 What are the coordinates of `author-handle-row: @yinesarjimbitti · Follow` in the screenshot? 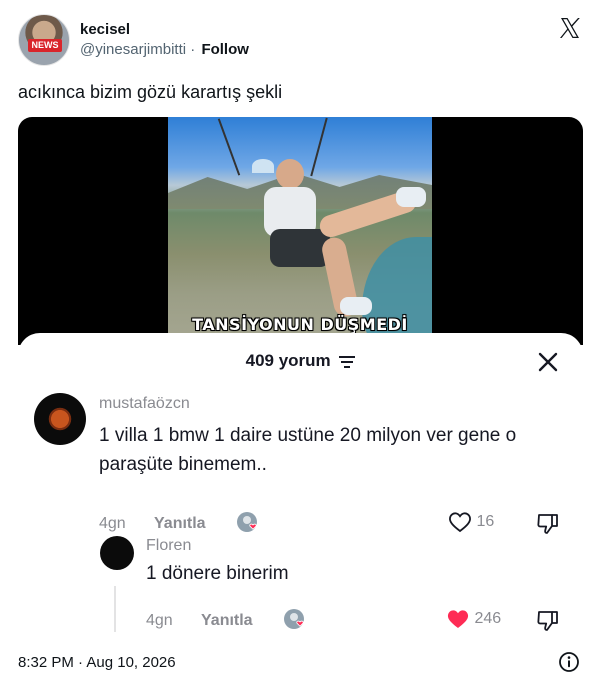 It's located at (164, 49).